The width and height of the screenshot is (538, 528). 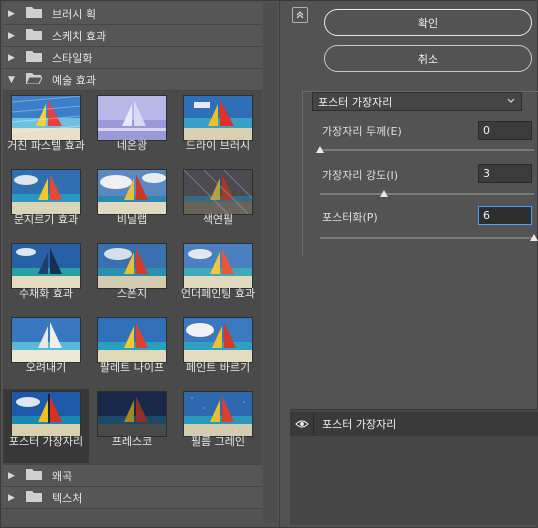 What do you see at coordinates (218, 145) in the screenshot?
I see `filter-label: 드라이 브러시` at bounding box center [218, 145].